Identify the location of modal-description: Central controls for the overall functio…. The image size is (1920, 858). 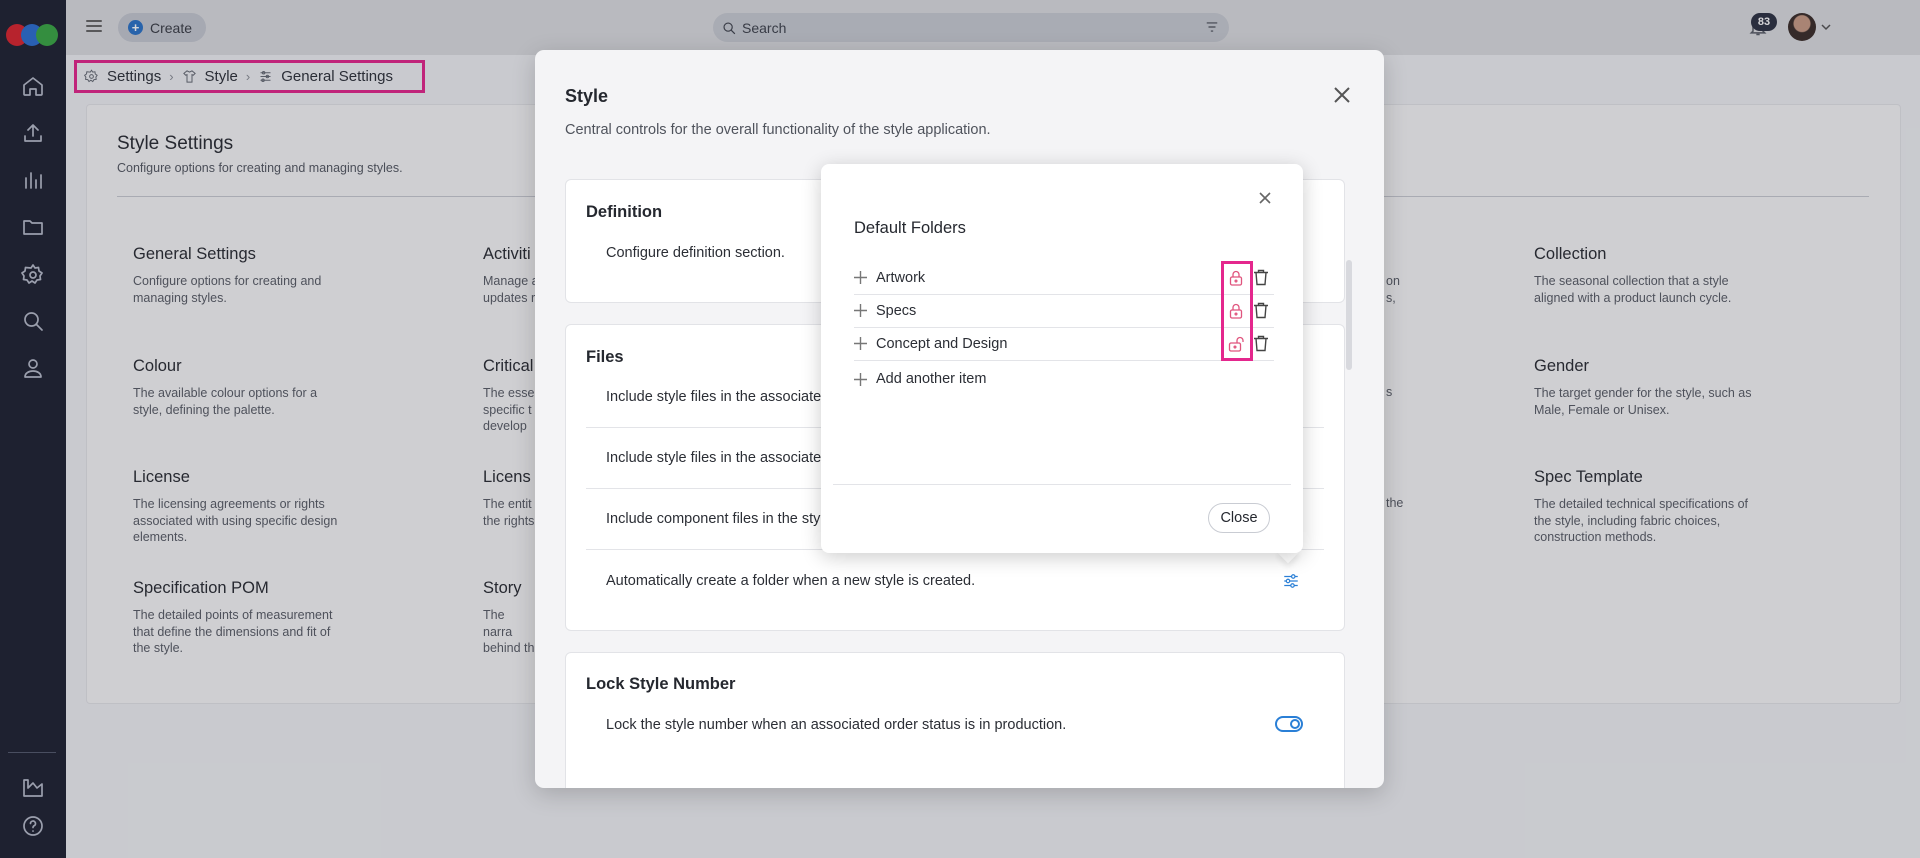
(778, 130).